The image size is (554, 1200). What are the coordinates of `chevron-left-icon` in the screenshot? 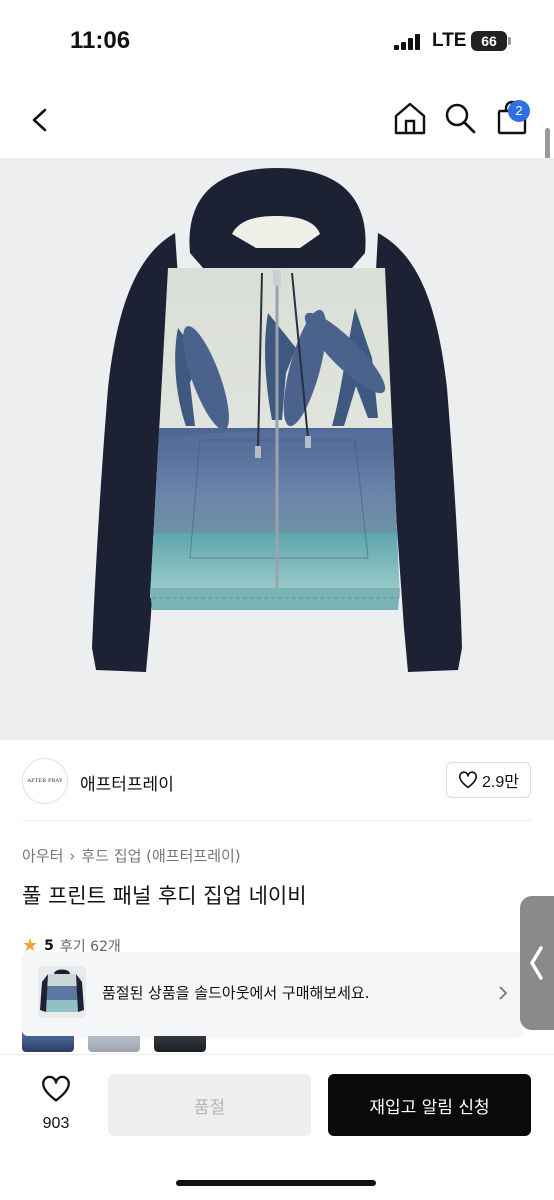 It's located at (536, 963).